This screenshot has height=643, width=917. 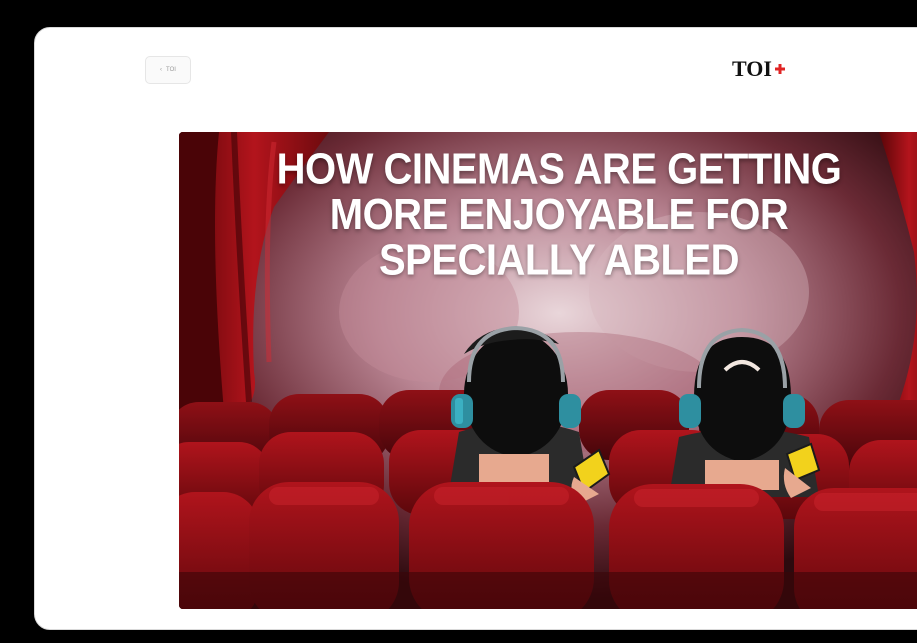 I want to click on back-button: ‹ TOI, so click(x=168, y=70).